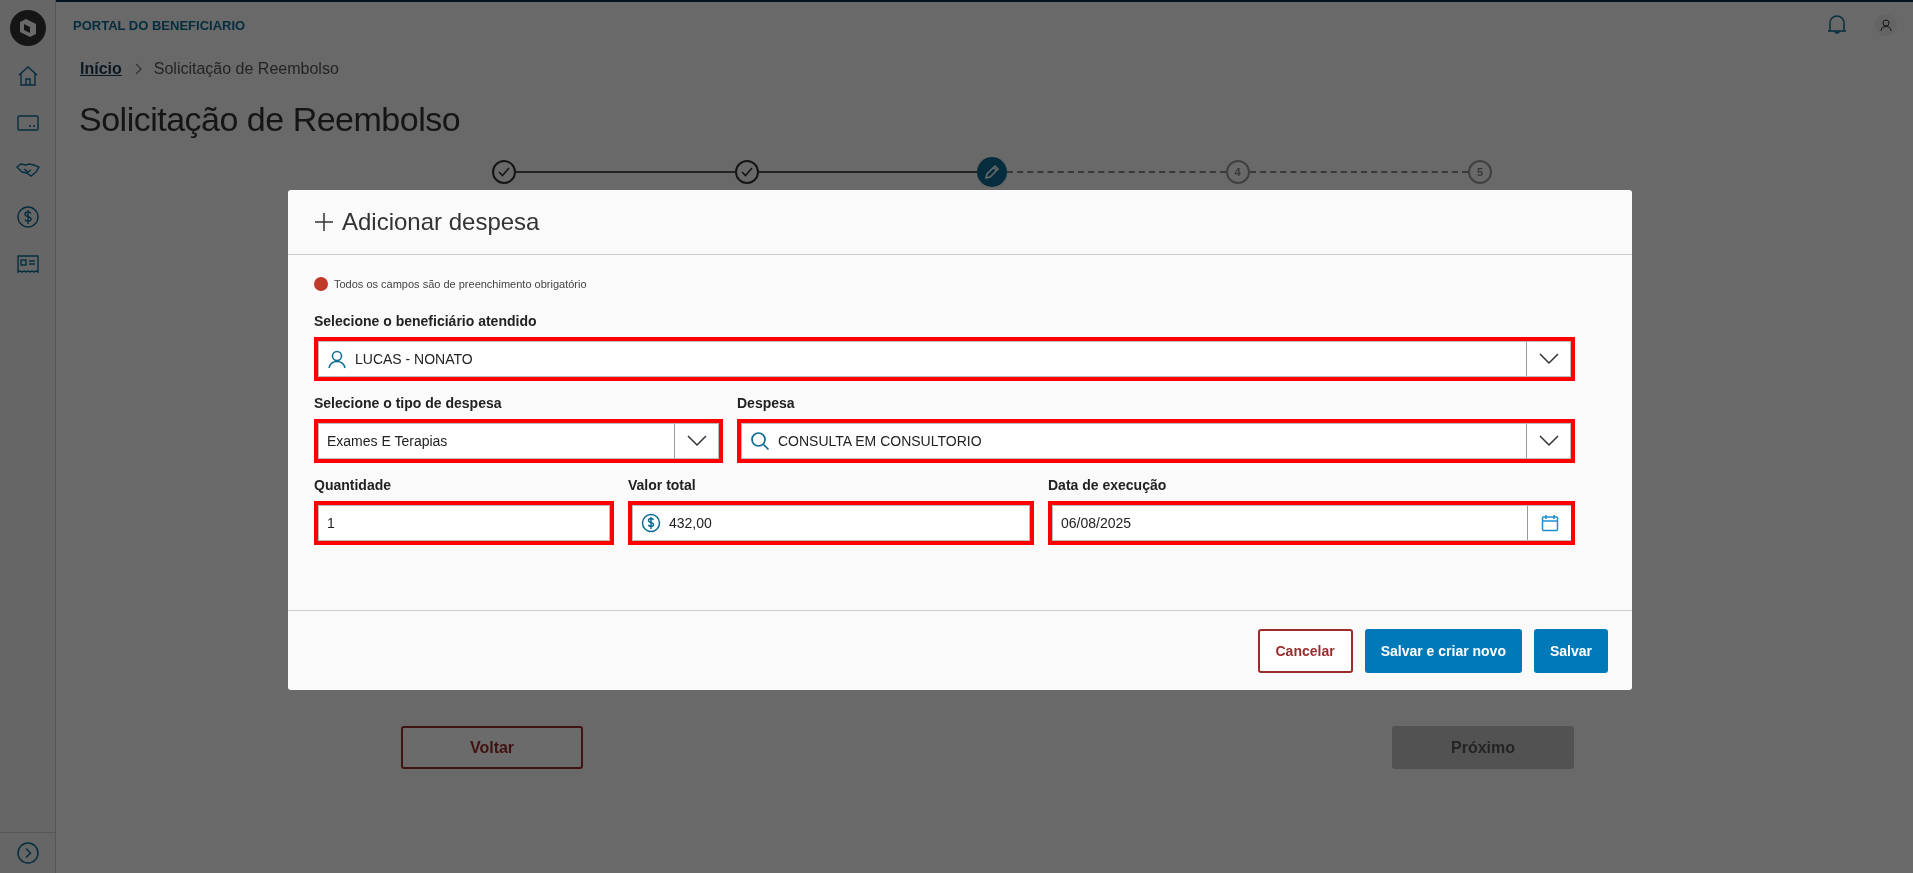 The height and width of the screenshot is (873, 1913). What do you see at coordinates (27, 264) in the screenshot?
I see `receipt-icon` at bounding box center [27, 264].